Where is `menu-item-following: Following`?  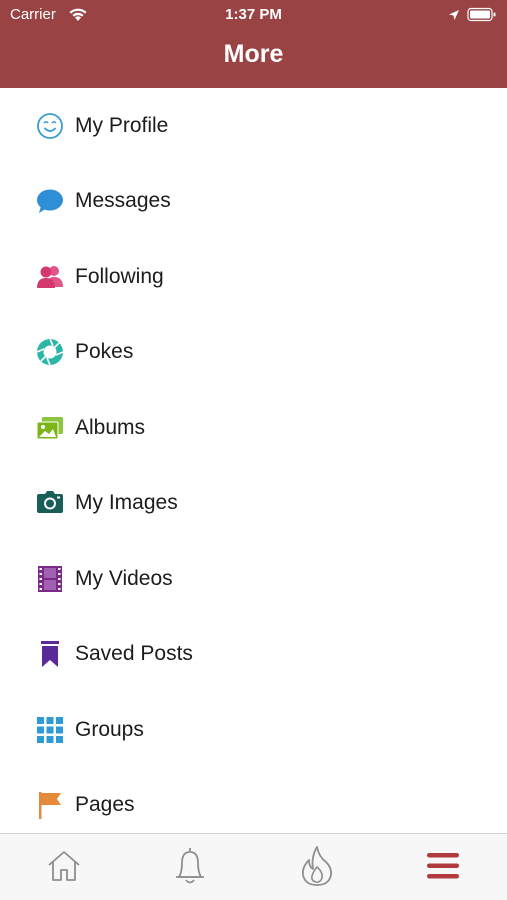 menu-item-following: Following is located at coordinates (253, 277).